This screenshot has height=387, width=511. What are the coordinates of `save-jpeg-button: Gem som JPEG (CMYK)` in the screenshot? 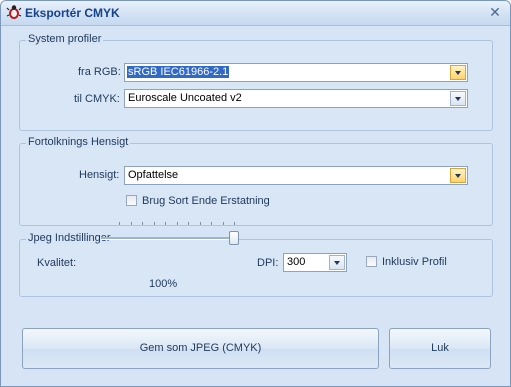 It's located at (200, 348).